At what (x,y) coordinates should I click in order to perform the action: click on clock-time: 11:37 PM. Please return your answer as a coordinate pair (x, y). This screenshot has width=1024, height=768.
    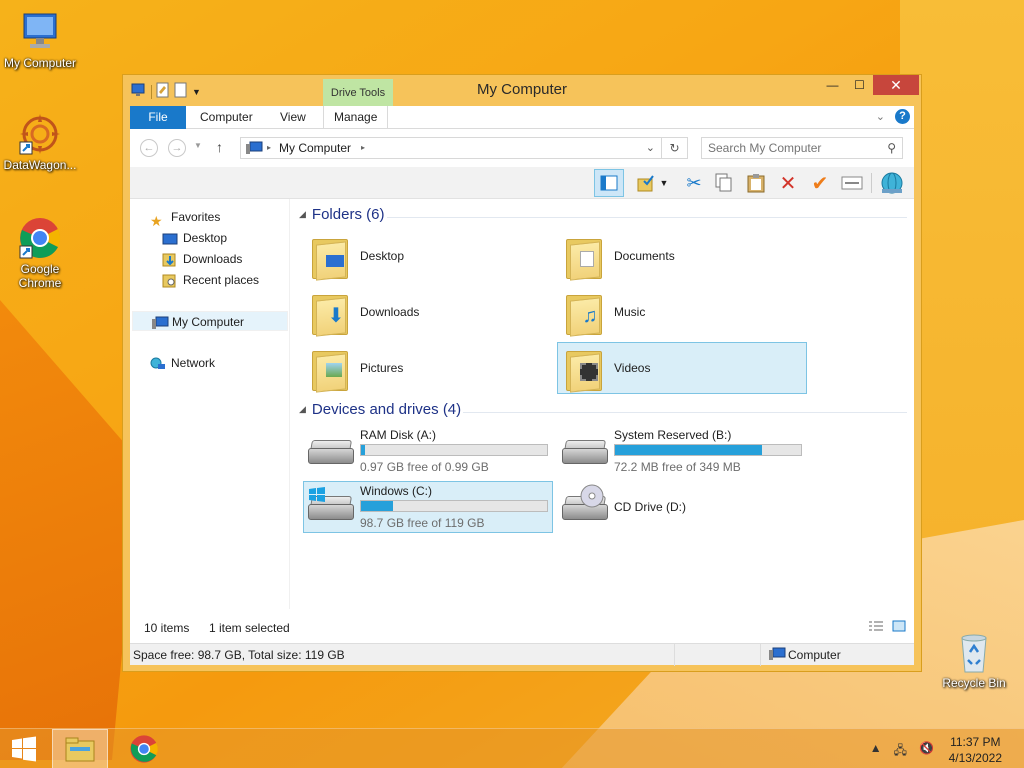
    Looking at the image, I should click on (975, 742).